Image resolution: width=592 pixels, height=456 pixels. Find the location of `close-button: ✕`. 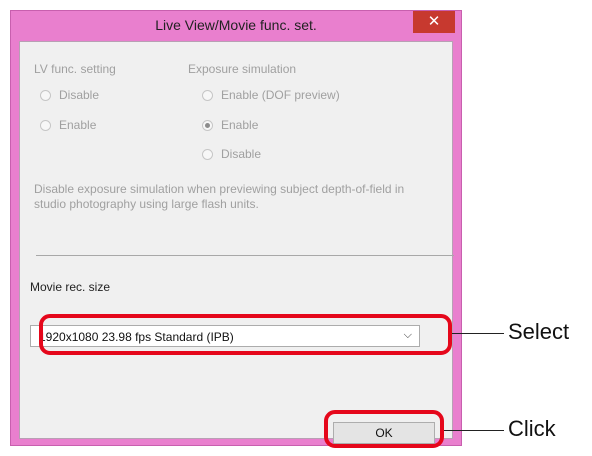

close-button: ✕ is located at coordinates (434, 22).